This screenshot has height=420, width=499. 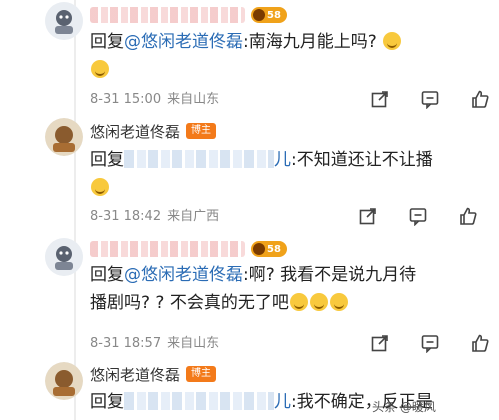 I want to click on laugh-emoji-icon, so click(x=100, y=187).